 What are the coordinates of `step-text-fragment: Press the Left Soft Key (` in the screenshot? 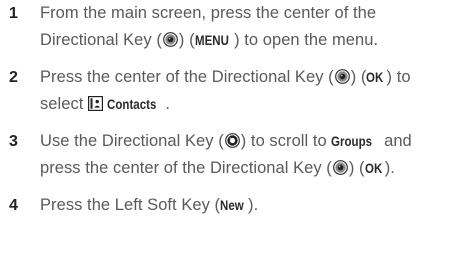 It's located at (130, 205).